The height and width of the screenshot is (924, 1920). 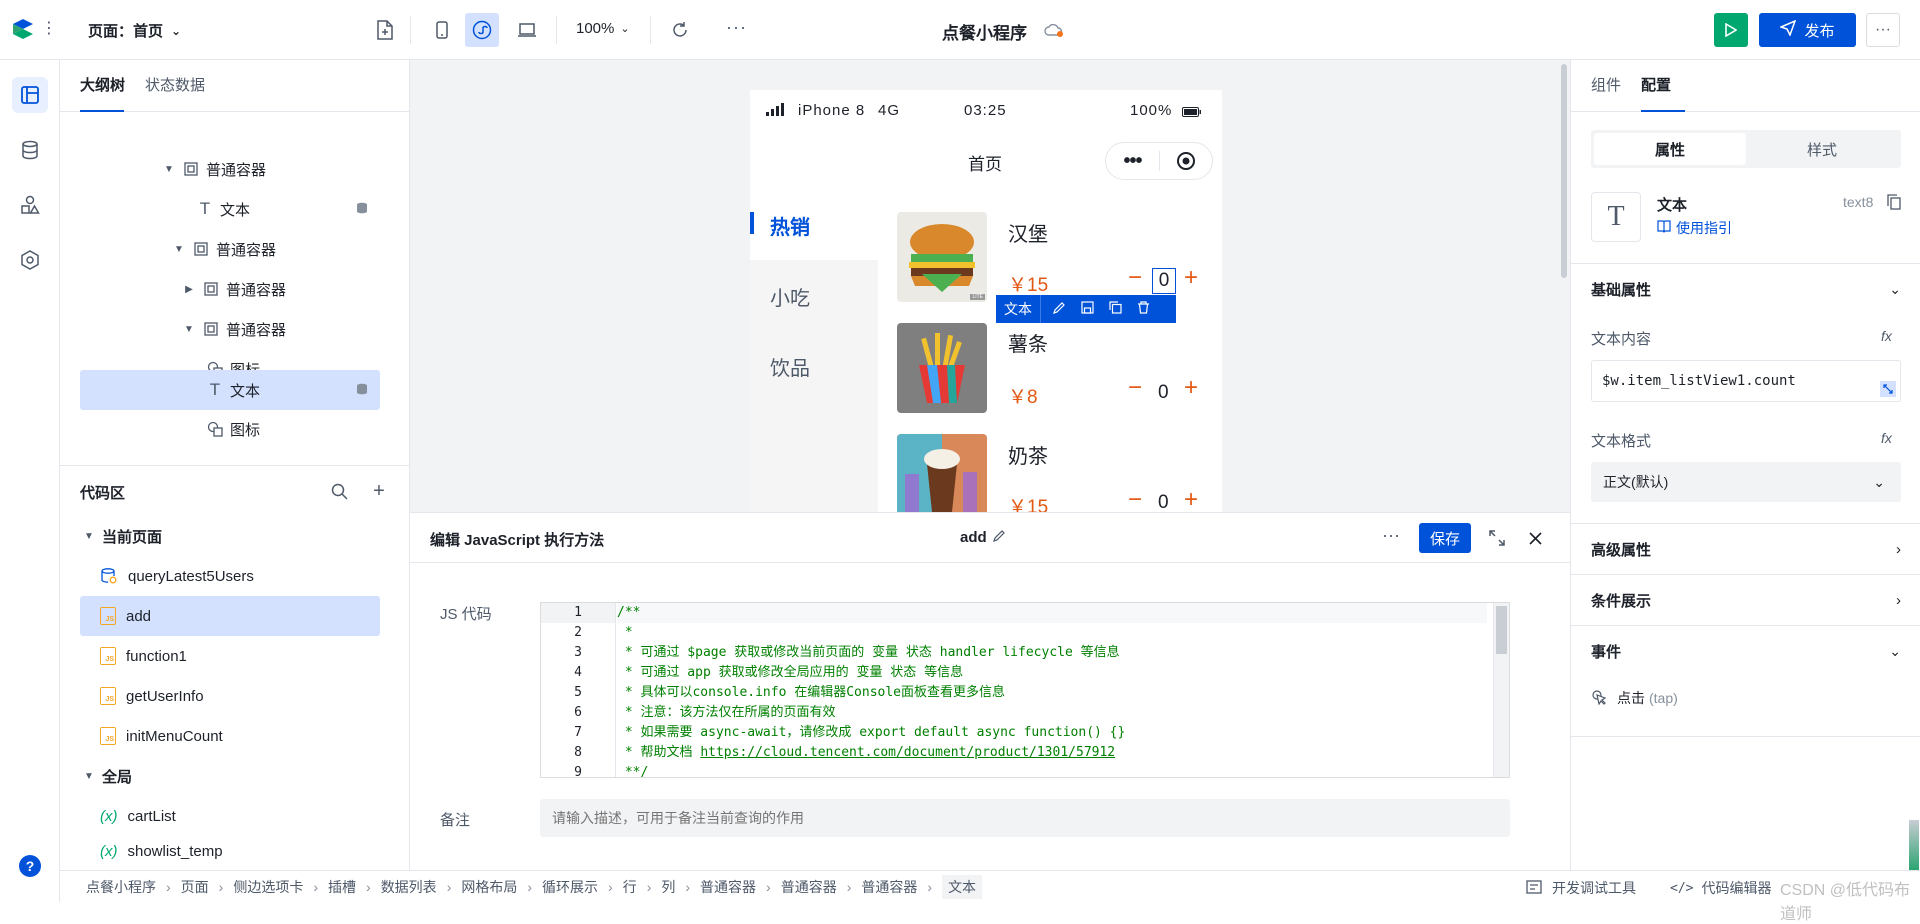 I want to click on app-logo-icon, so click(x=23, y=29).